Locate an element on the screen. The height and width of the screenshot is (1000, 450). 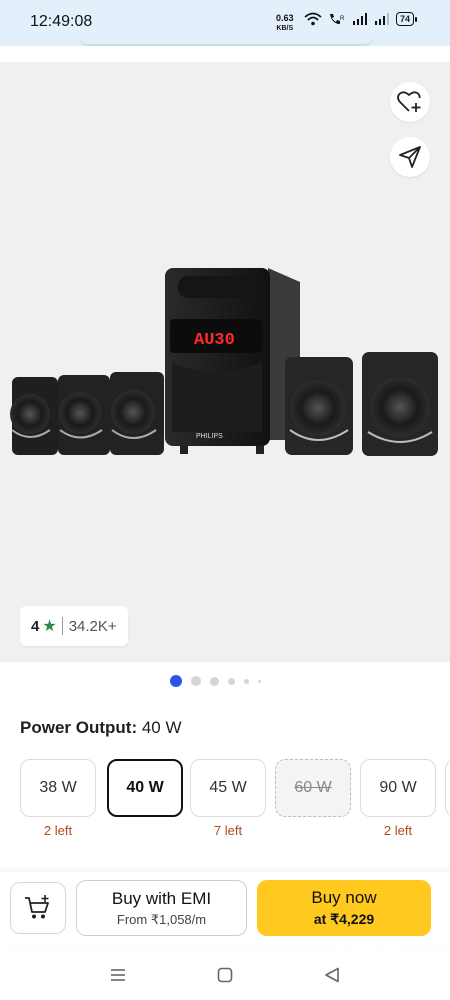
display-text: AU30 is located at coordinates (214, 340).